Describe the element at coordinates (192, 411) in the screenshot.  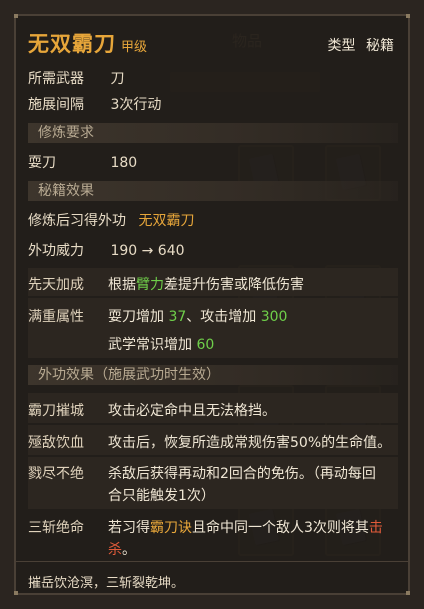
I see `effect-1-text: 攻击必定命中且无法格挡。` at that location.